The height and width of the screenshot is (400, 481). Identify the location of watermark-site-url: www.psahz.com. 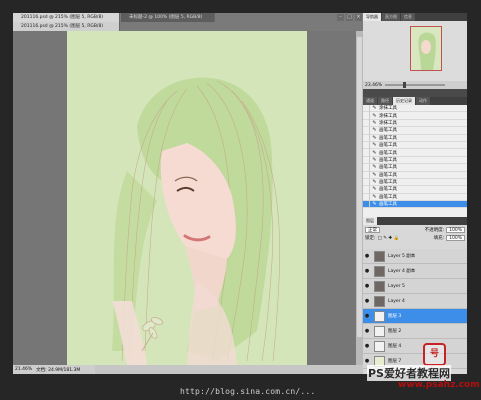
(439, 385).